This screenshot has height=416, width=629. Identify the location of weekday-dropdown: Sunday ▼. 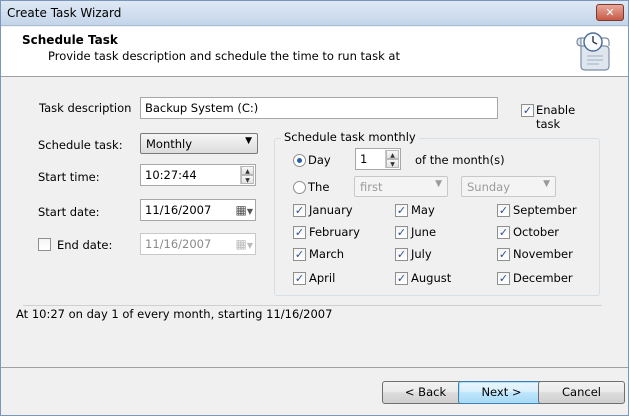
(508, 186).